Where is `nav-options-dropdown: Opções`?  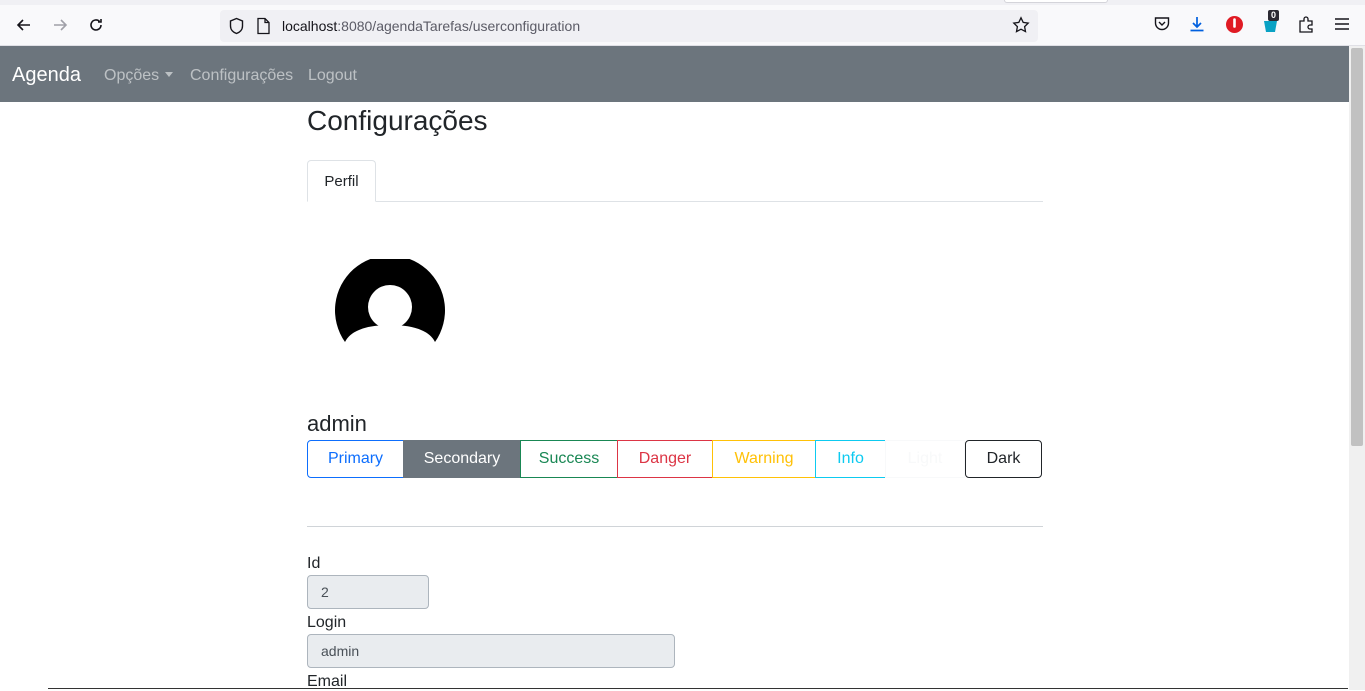 nav-options-dropdown: Opções is located at coordinates (139, 76).